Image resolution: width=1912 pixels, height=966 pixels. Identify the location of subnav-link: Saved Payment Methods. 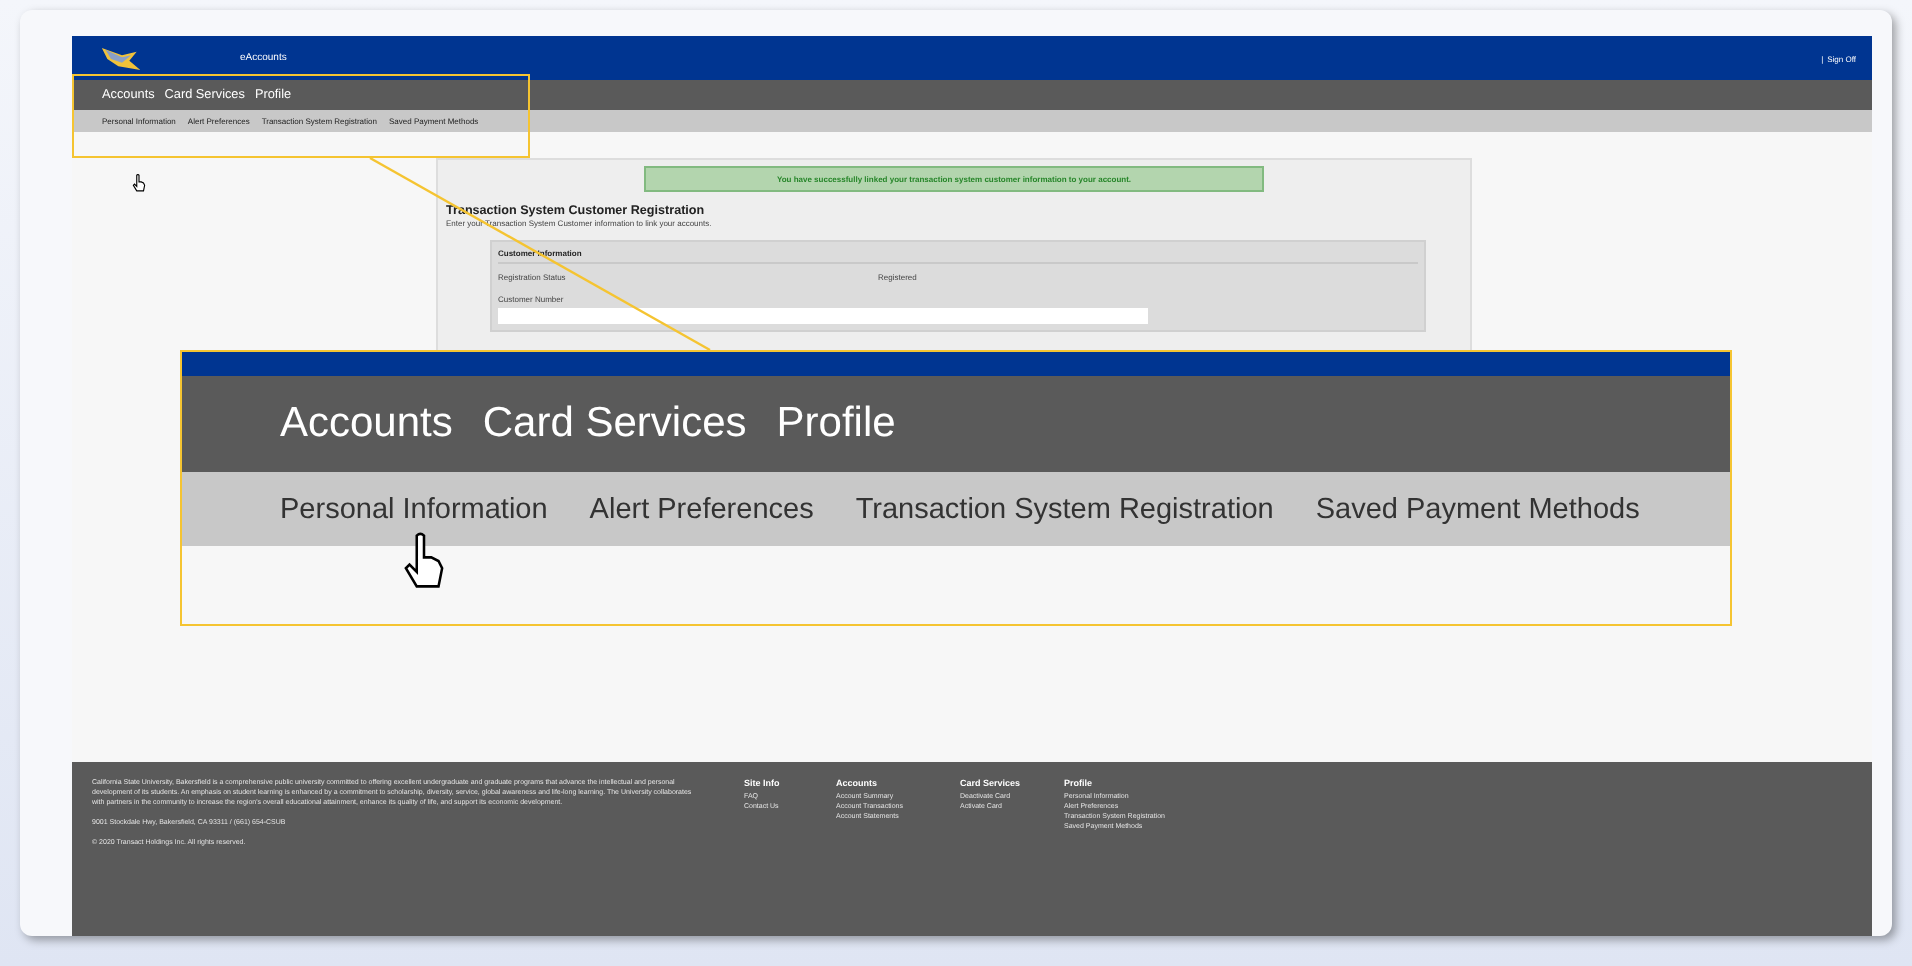
(1477, 509).